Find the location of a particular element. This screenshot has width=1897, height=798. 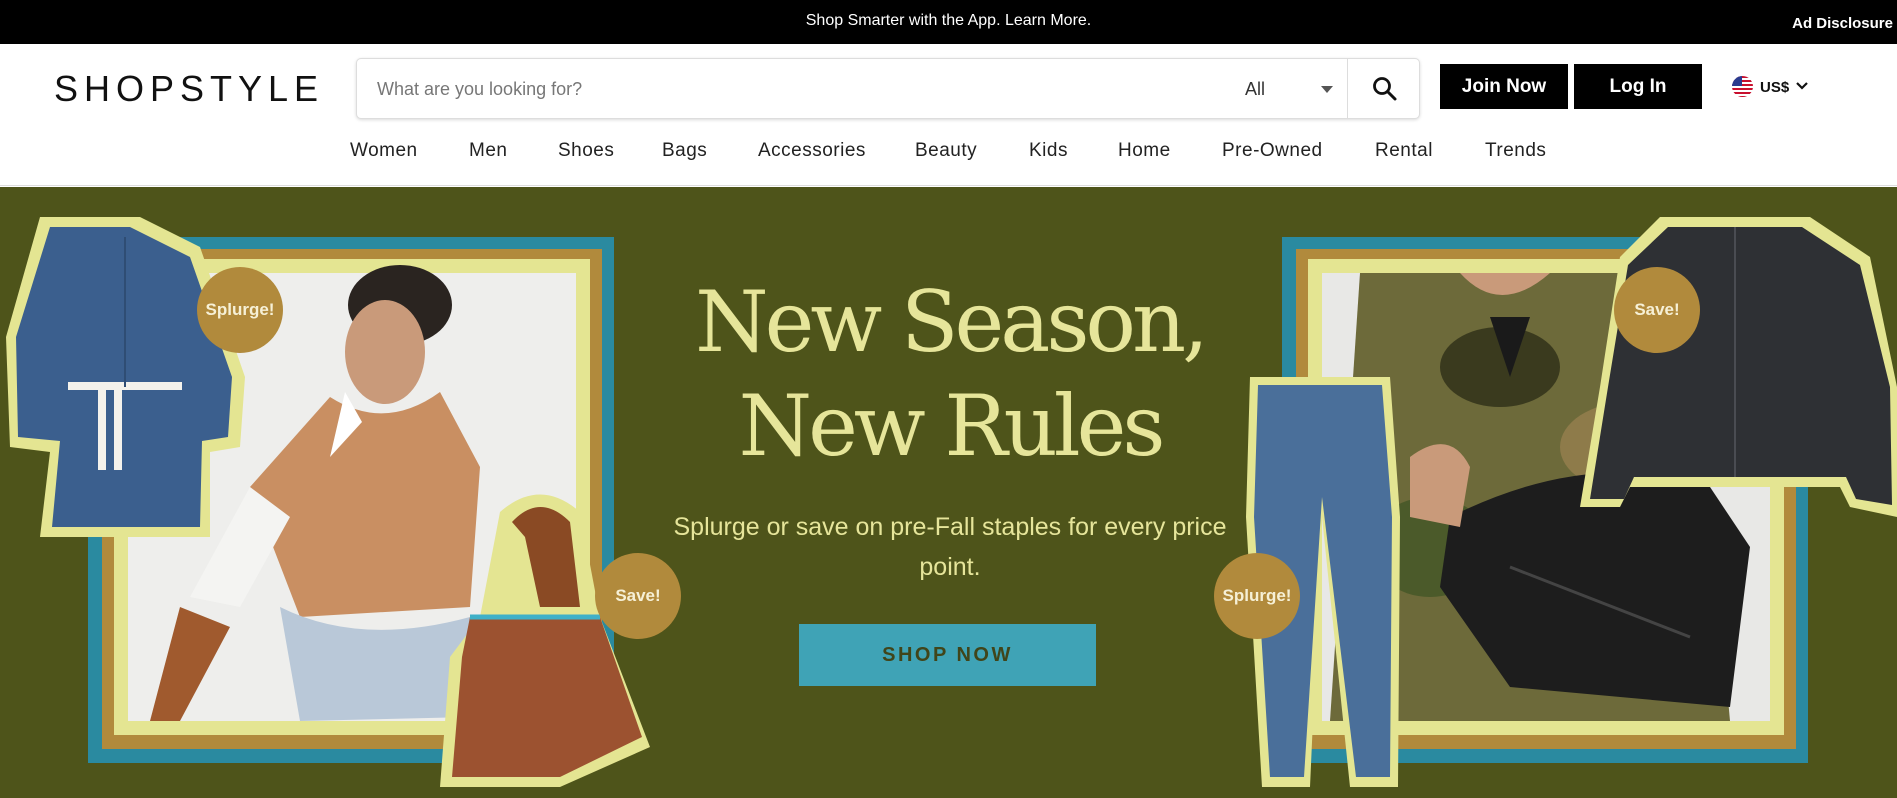

chevron-down-icon is located at coordinates (1802, 86).